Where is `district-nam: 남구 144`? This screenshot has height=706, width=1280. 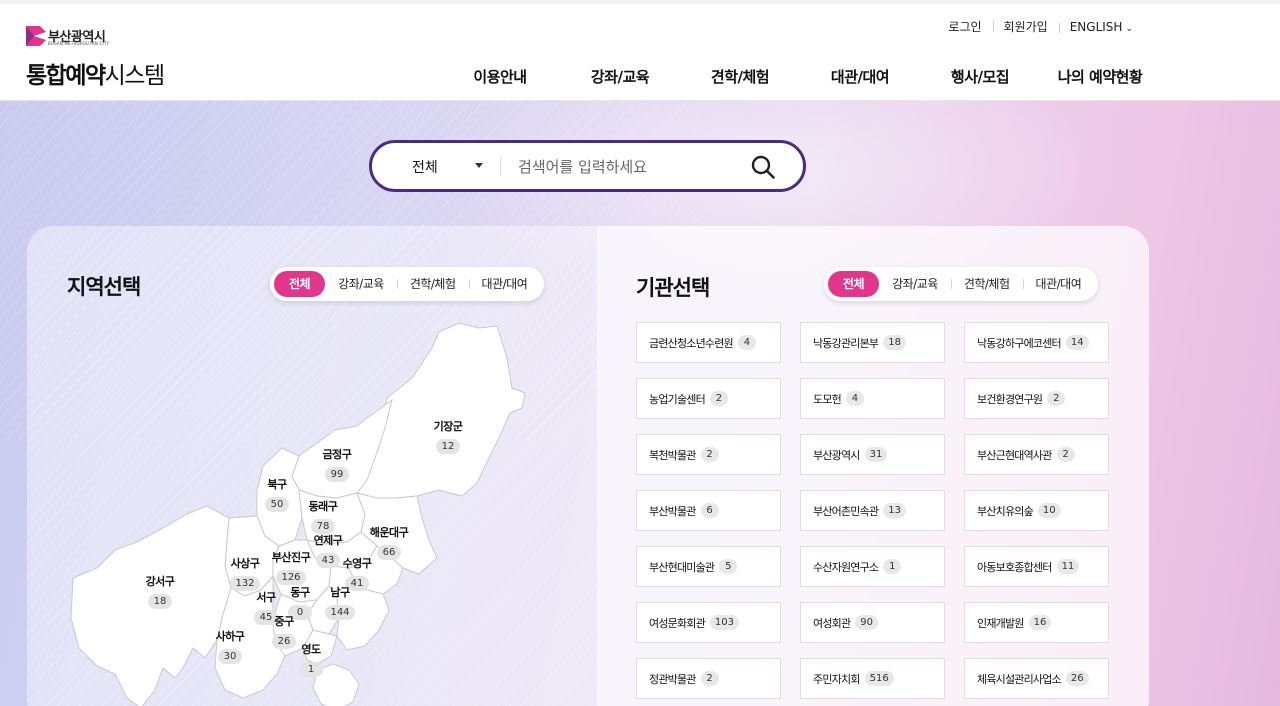
district-nam: 남구 144 is located at coordinates (340, 602).